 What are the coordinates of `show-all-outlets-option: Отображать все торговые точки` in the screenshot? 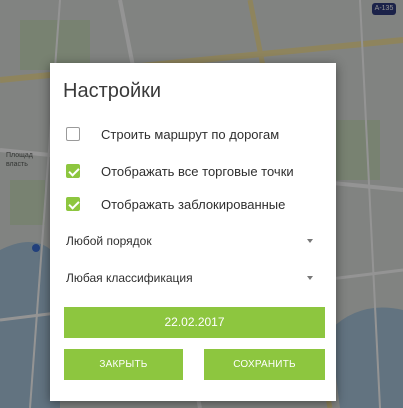 It's located at (180, 171).